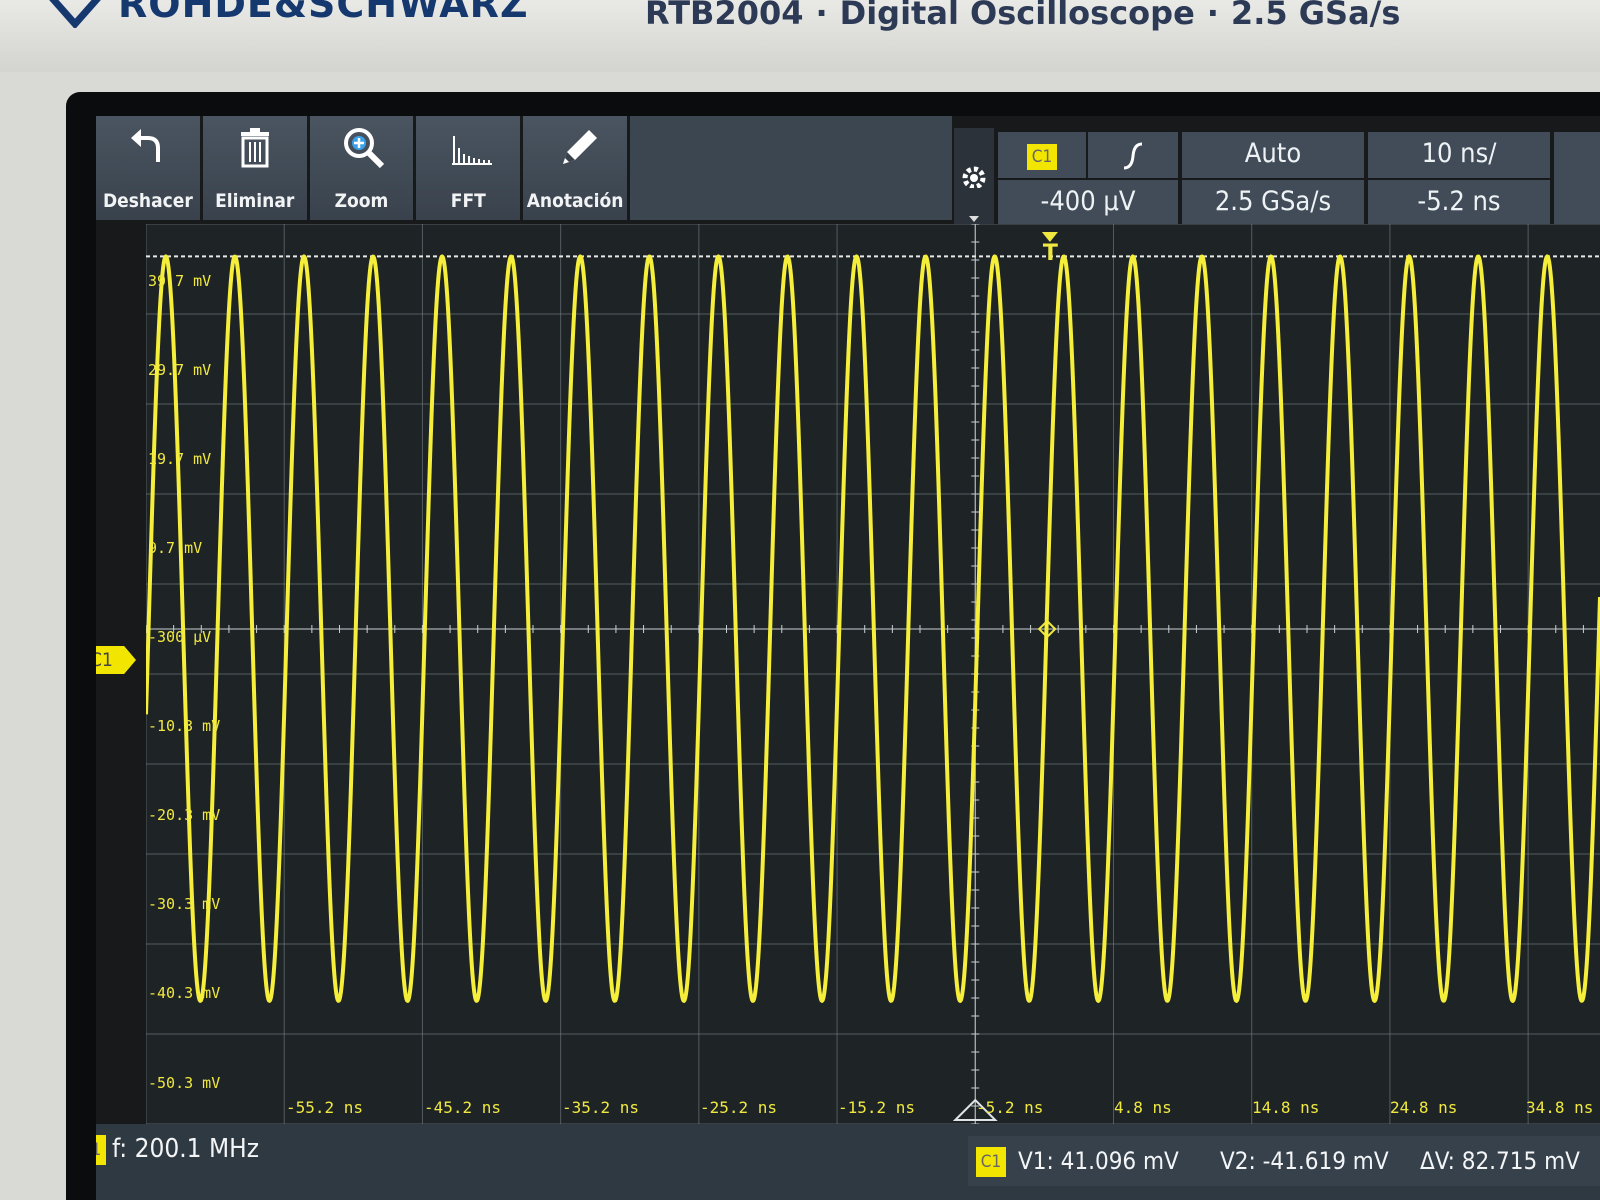 Image resolution: width=1600 pixels, height=1200 pixels. Describe the element at coordinates (1010, 1107) in the screenshot. I see `x-tick-label: -5.2 ns` at that location.